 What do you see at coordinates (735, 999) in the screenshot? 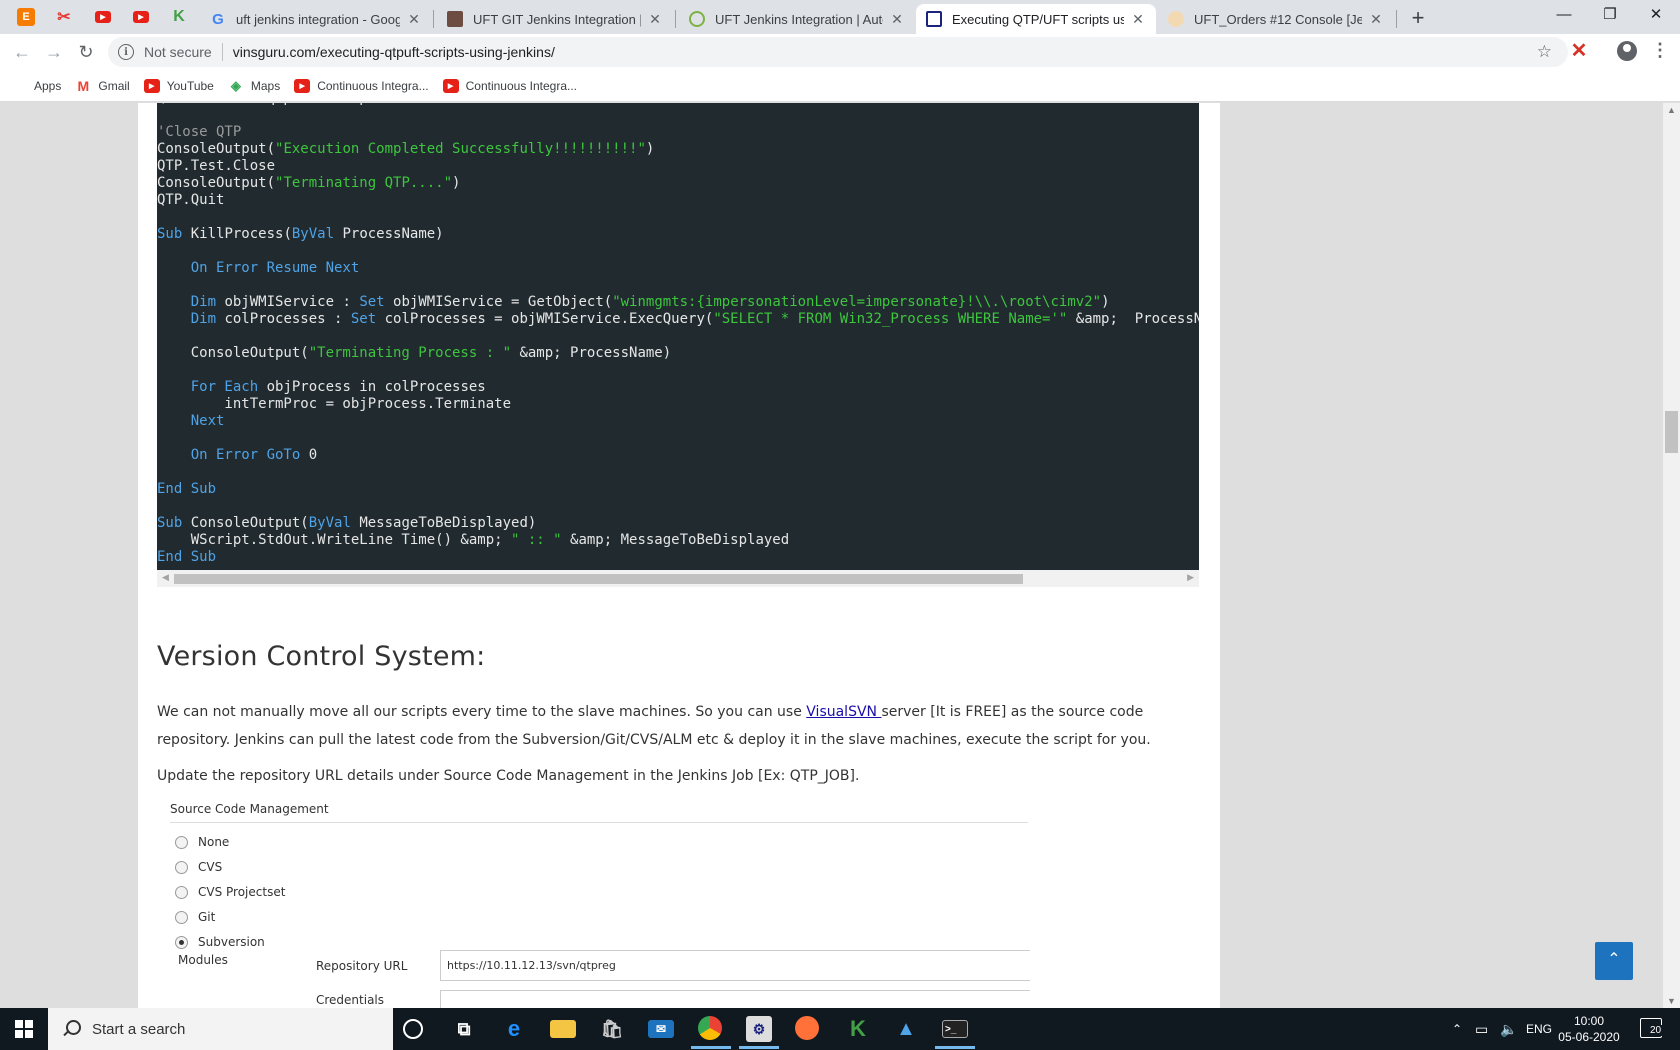
I see `credentials-field` at bounding box center [735, 999].